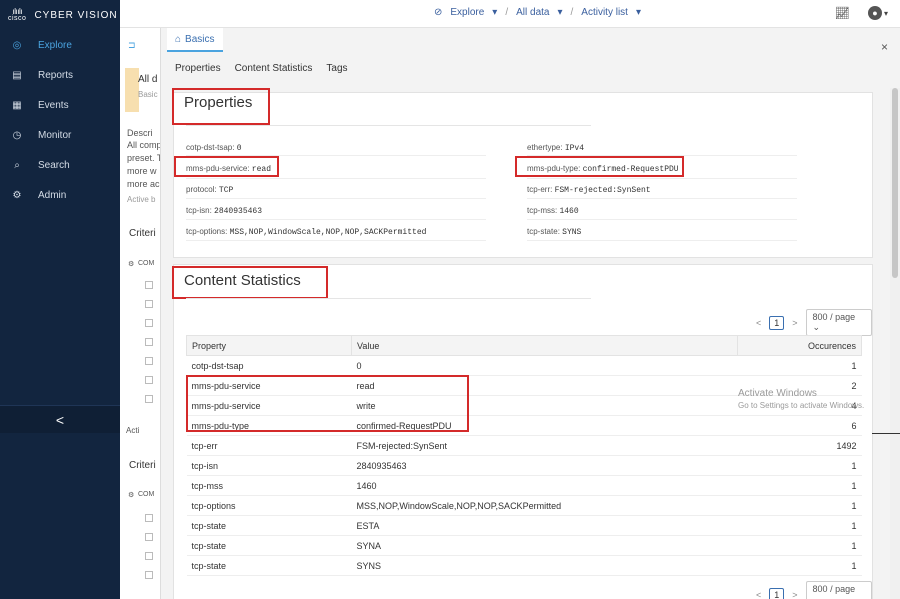 This screenshot has width=900, height=599. Describe the element at coordinates (60, 195) in the screenshot. I see `sidebar-item-admin: ⚙ Admin` at that location.